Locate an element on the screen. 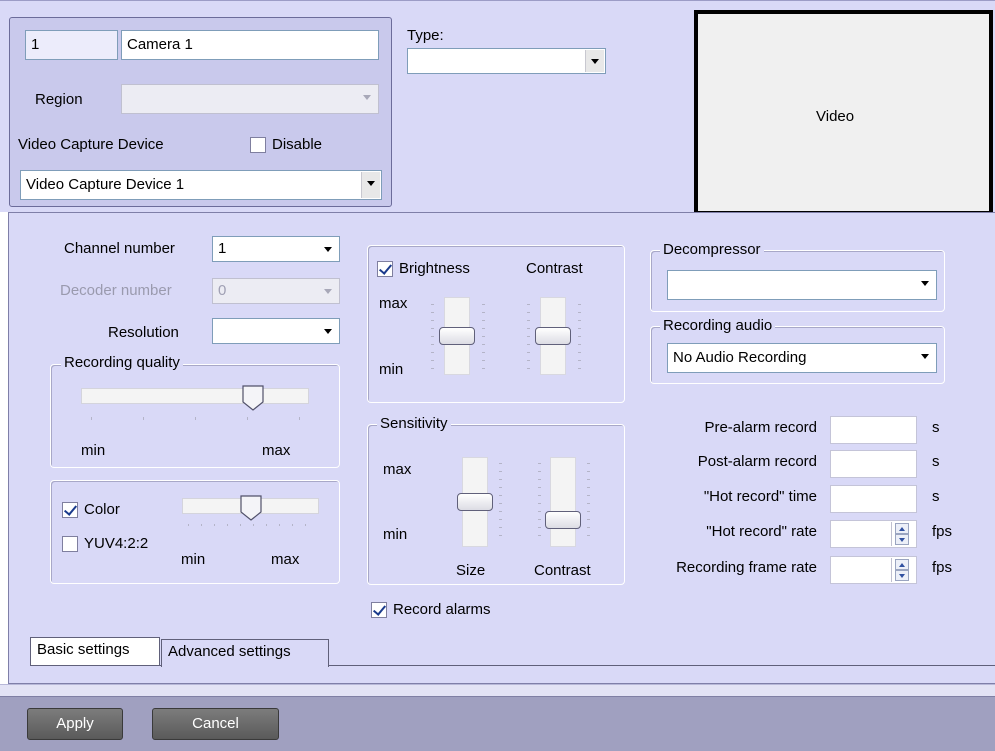  timing-label: Recording frame rate is located at coordinates (746, 567).